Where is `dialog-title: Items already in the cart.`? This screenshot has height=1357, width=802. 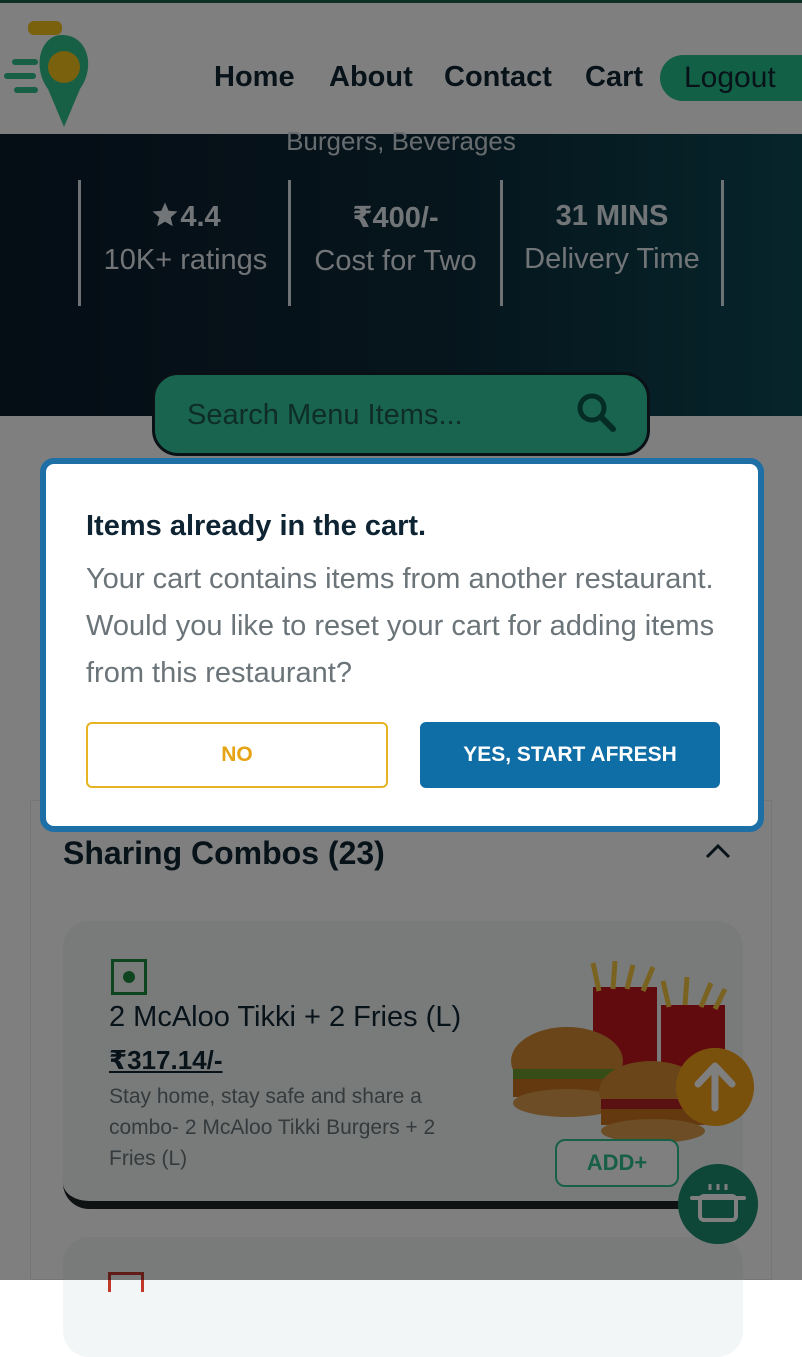 dialog-title: Items already in the cart. is located at coordinates (256, 526).